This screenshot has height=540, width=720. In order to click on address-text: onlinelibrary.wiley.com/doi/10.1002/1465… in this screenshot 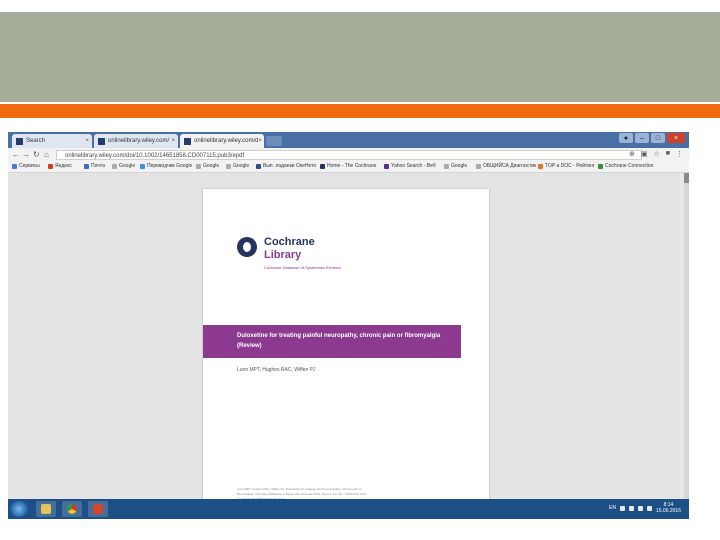, I will do `click(155, 156)`.